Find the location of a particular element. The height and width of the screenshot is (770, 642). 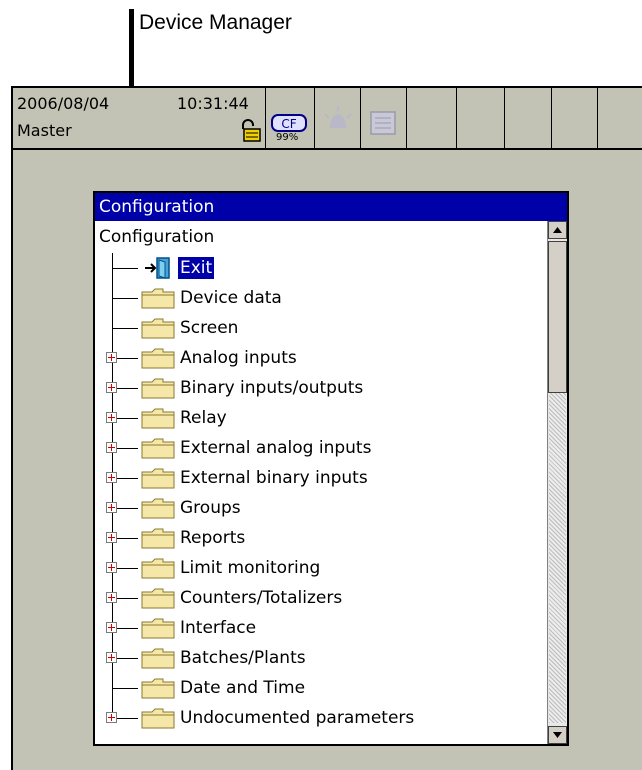

tree-item-label: Binary inputs/outputs is located at coordinates (272, 388).